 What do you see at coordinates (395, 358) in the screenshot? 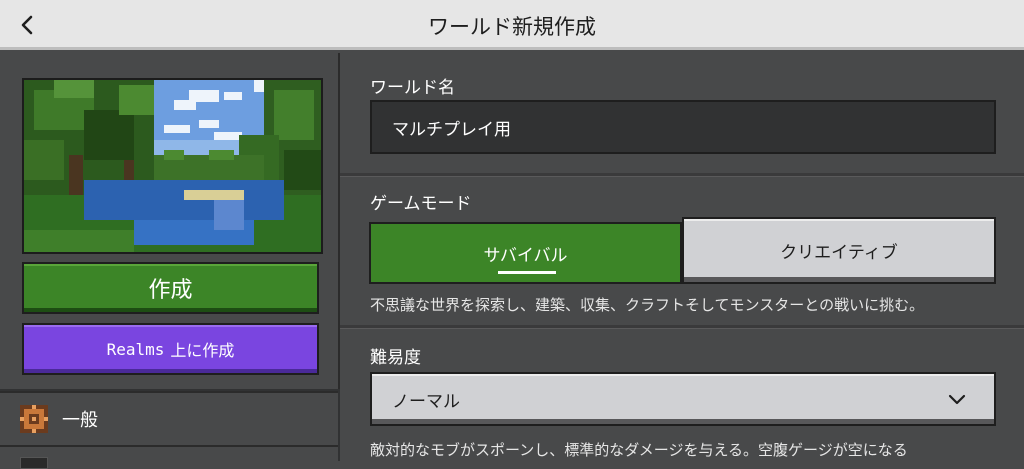
I see `difficulty-label: 難易度` at bounding box center [395, 358].